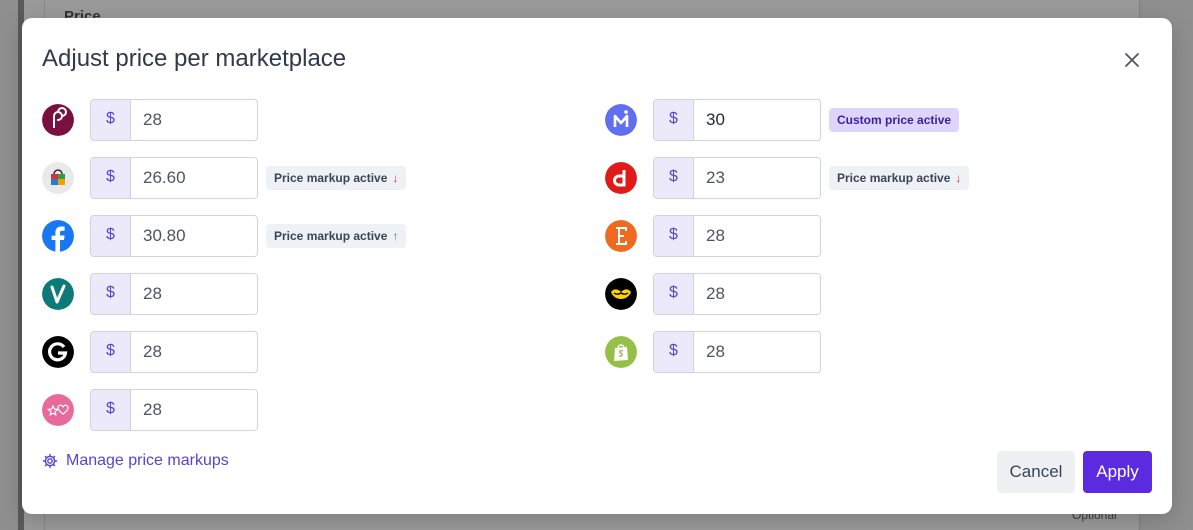 Image resolution: width=1193 pixels, height=530 pixels. Describe the element at coordinates (58, 410) in the screenshot. I see `star-heart-icon` at that location.